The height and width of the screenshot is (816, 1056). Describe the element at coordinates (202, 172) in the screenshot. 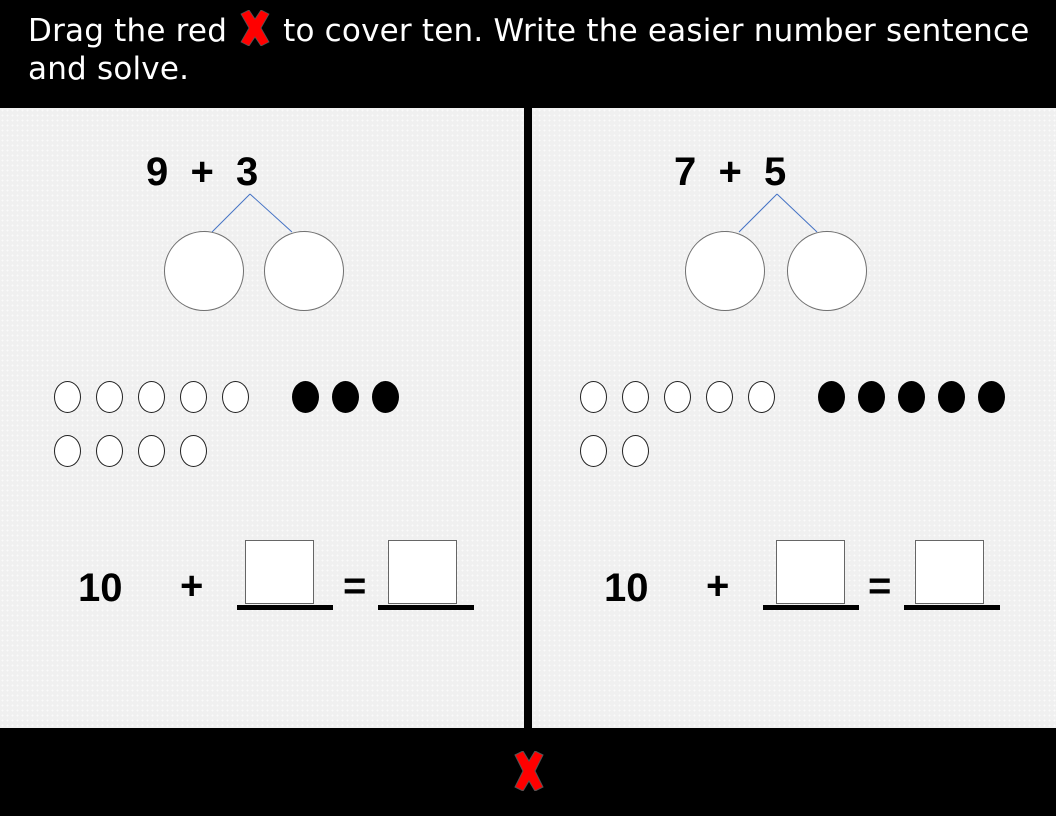

I see `equation: 9 + 3` at that location.